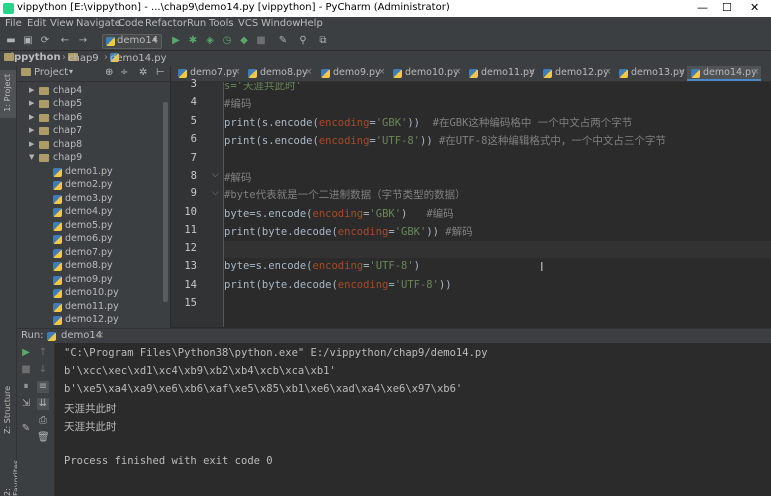 Image resolution: width=771 pixels, height=496 pixels. Describe the element at coordinates (26, 429) in the screenshot. I see `pin-icon: ✎` at that location.